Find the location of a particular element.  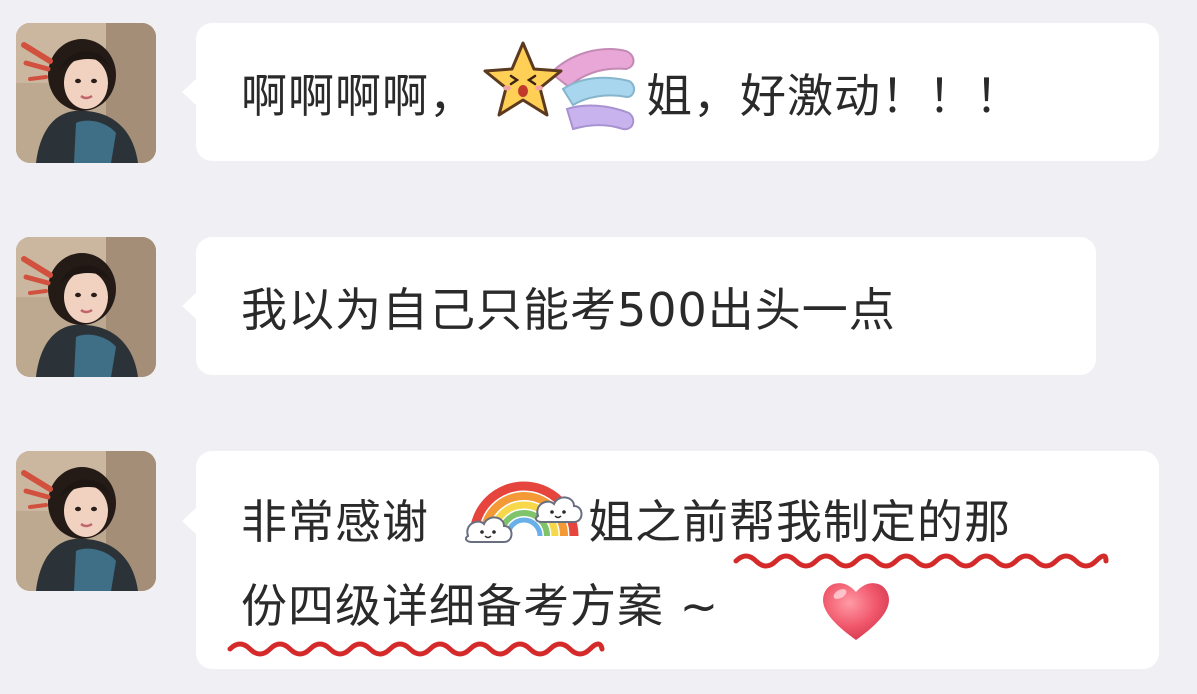

message-text: 我以为自己只能考500出头一点 is located at coordinates (568, 310).